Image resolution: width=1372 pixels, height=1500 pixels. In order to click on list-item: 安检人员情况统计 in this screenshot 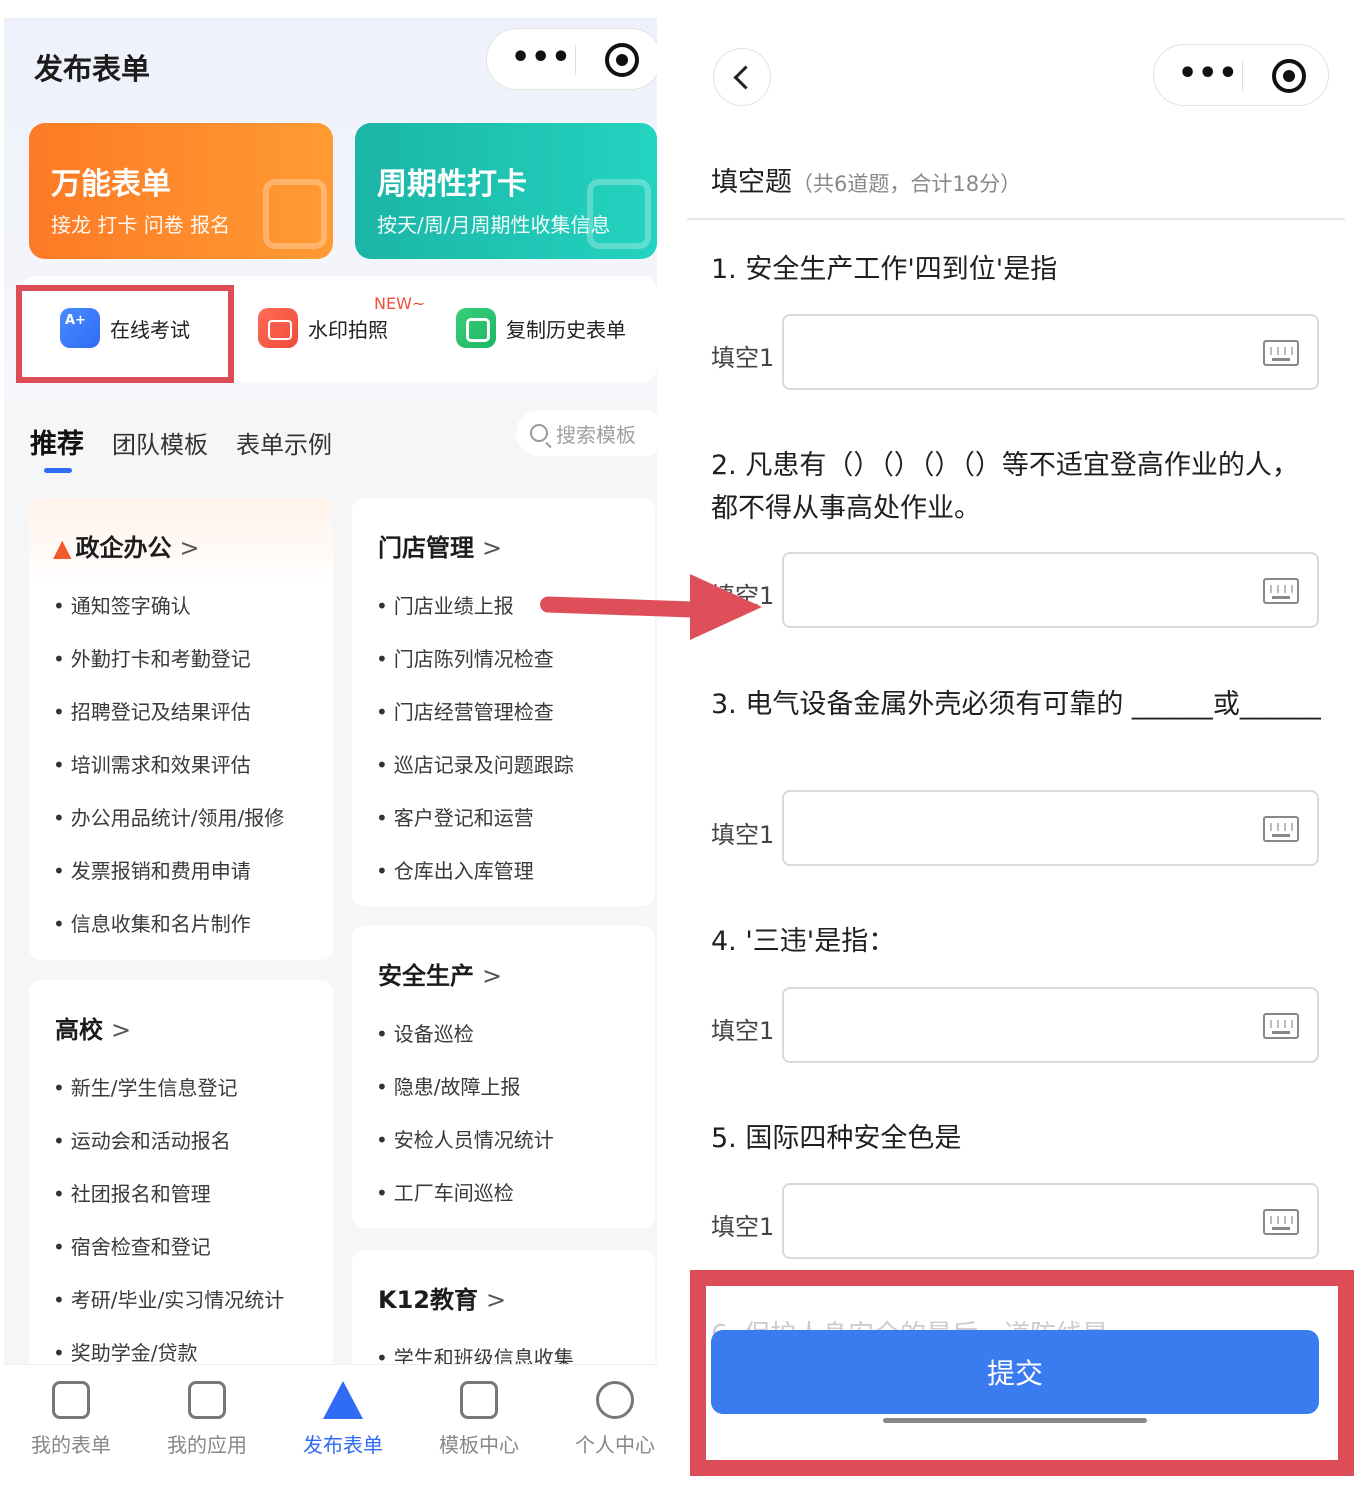, I will do `click(465, 1138)`.